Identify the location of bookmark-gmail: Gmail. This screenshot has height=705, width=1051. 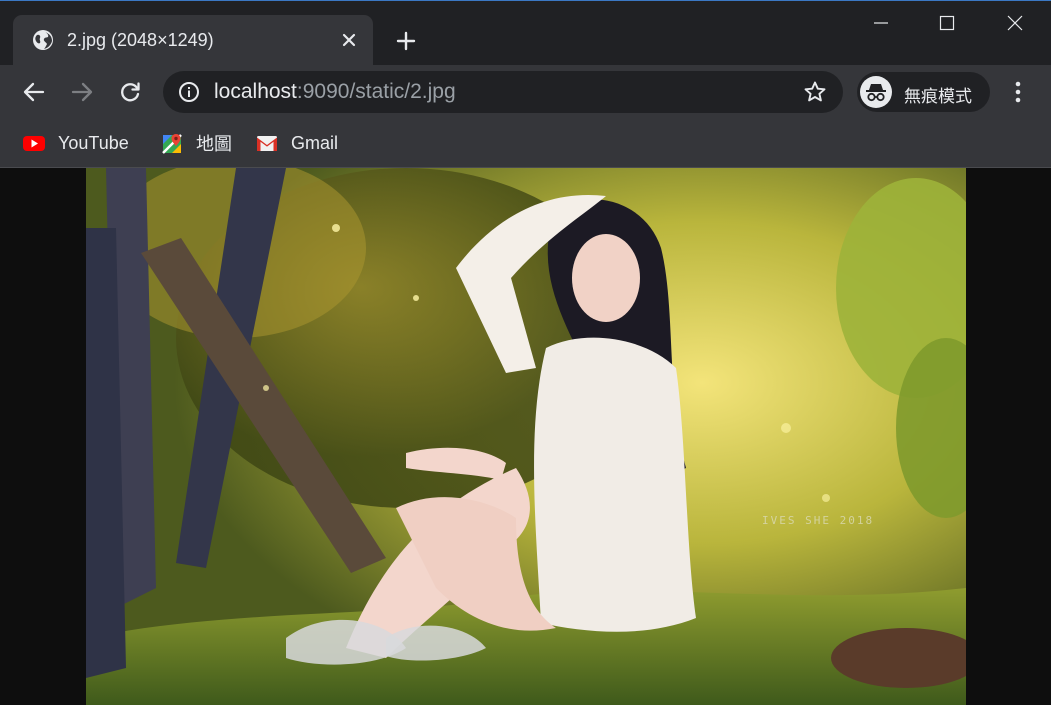
(296, 143).